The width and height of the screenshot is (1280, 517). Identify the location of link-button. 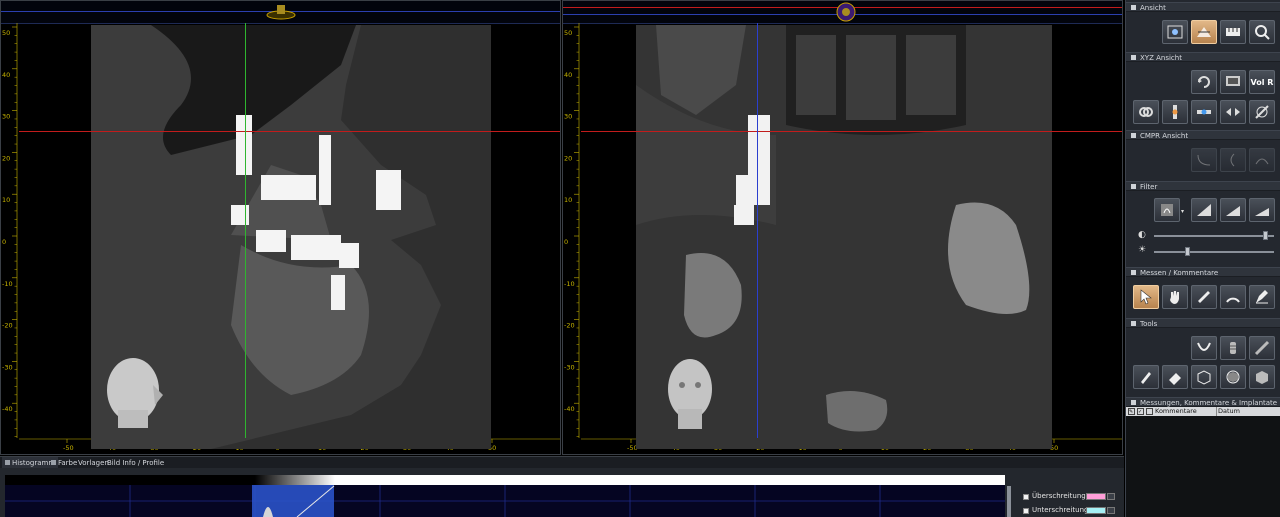
(1146, 112).